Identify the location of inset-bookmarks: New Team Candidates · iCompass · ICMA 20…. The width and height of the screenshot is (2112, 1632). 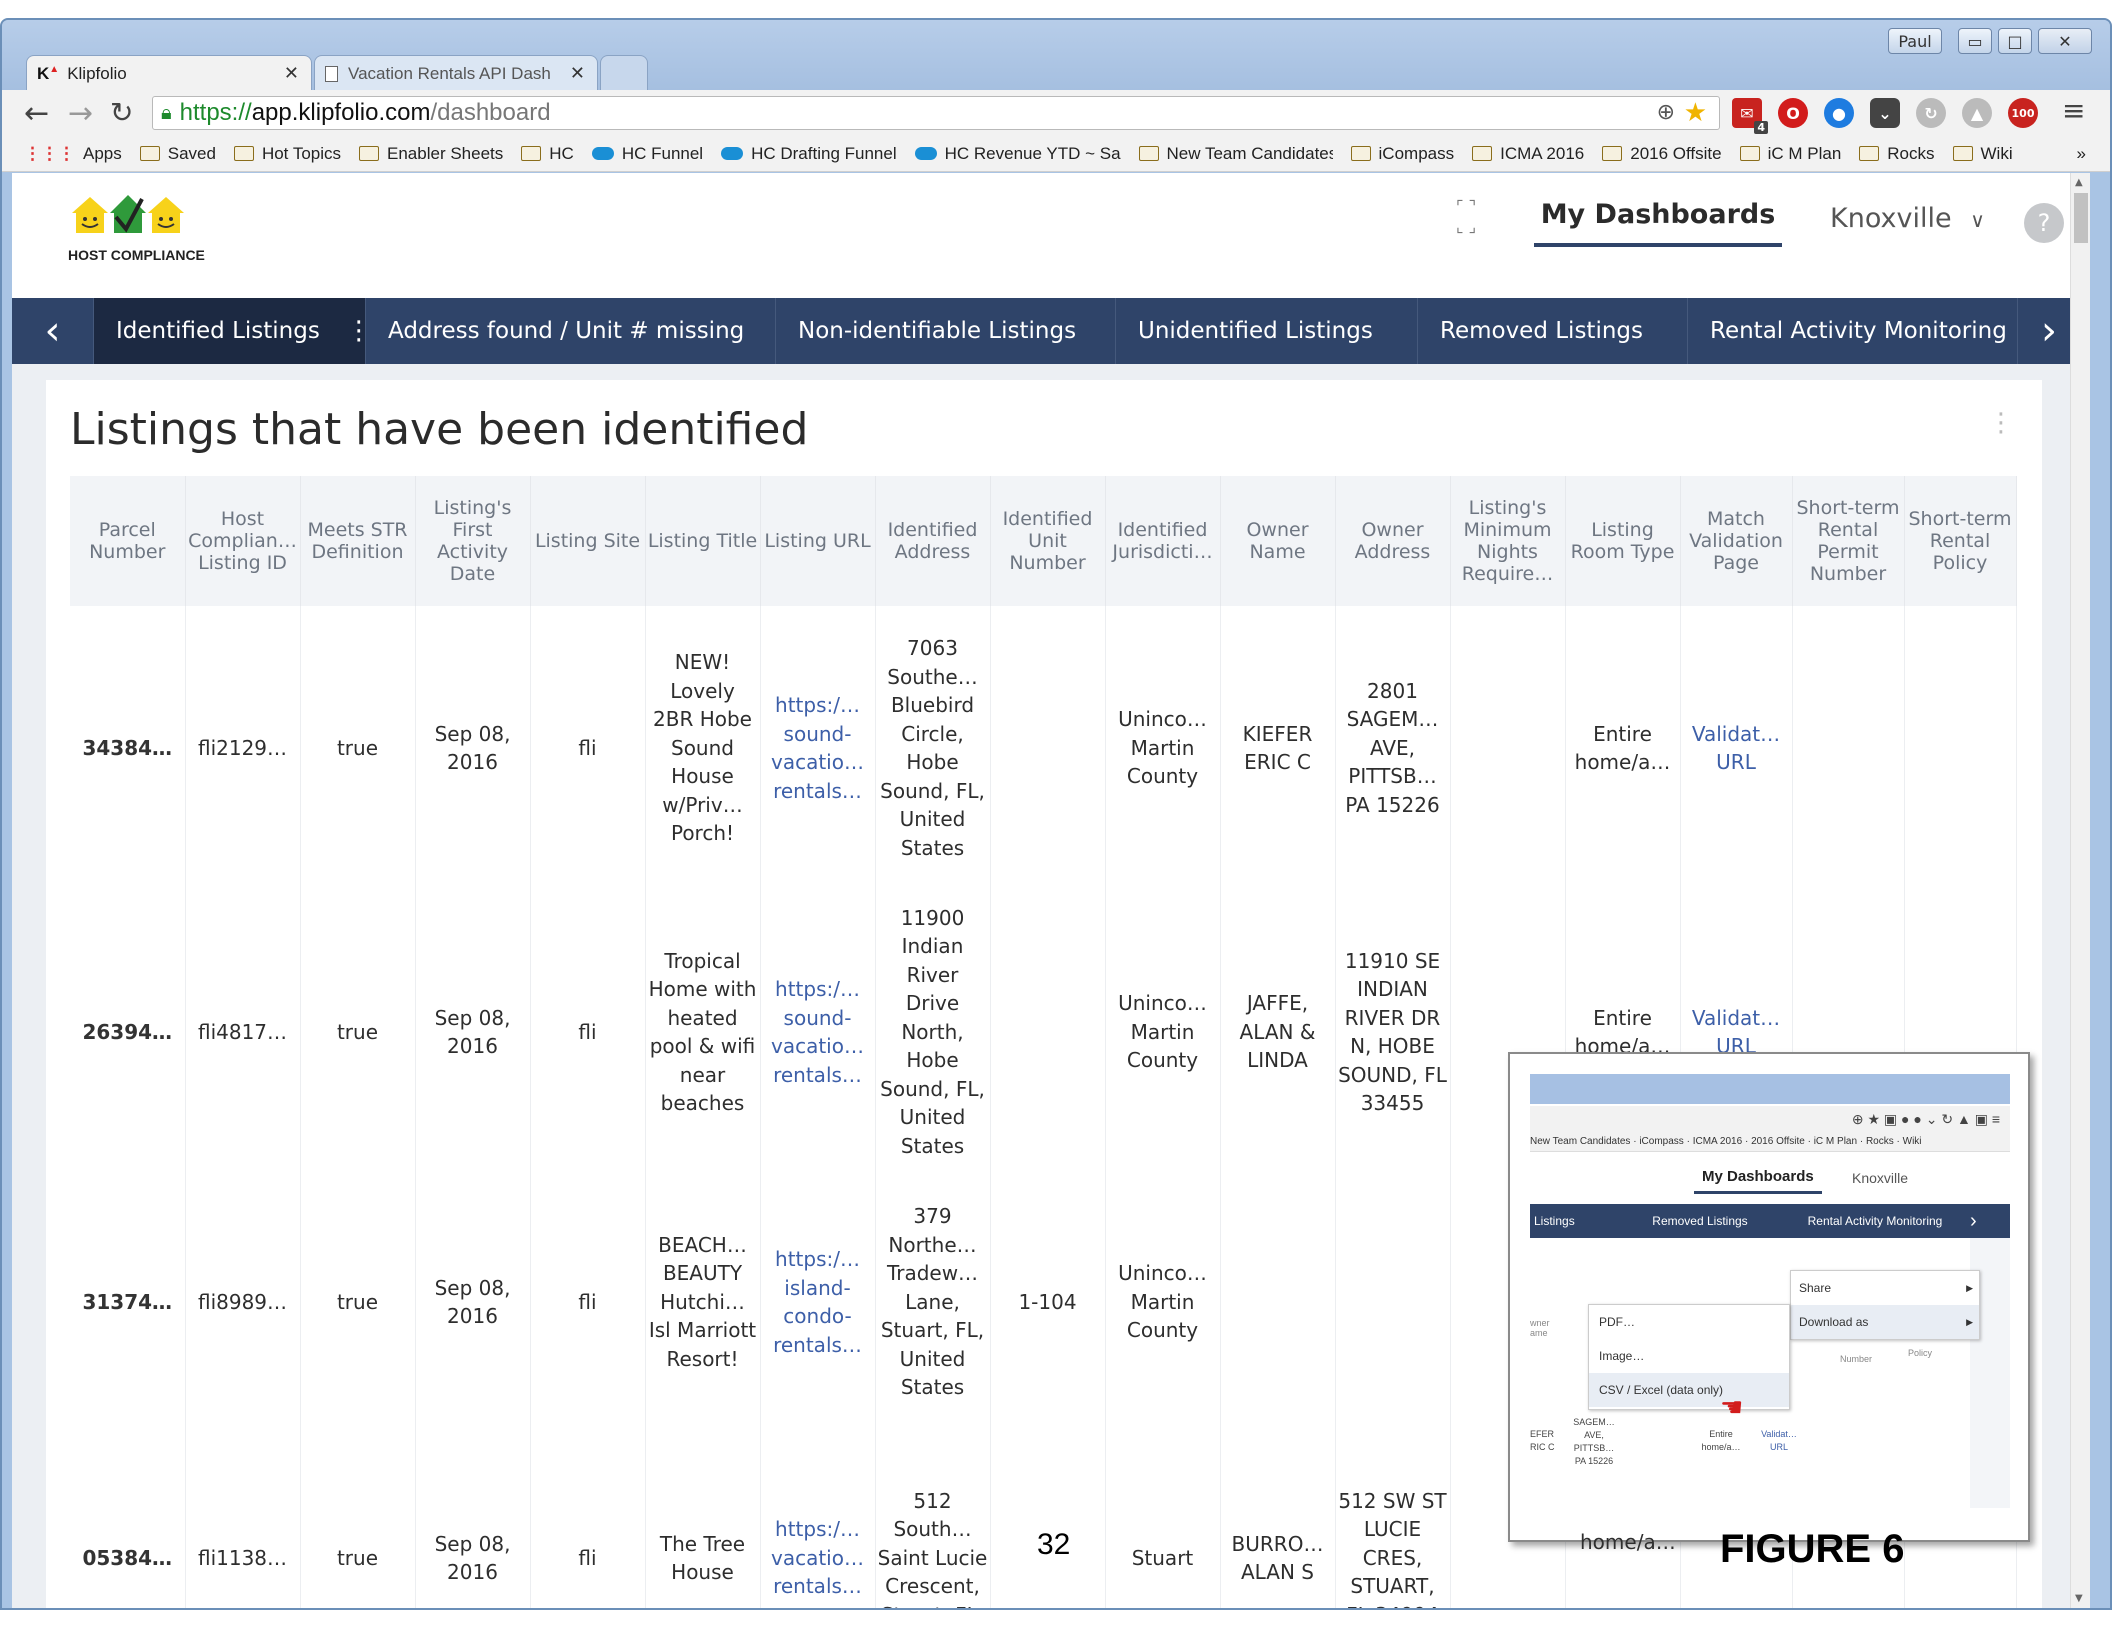
(1770, 1142).